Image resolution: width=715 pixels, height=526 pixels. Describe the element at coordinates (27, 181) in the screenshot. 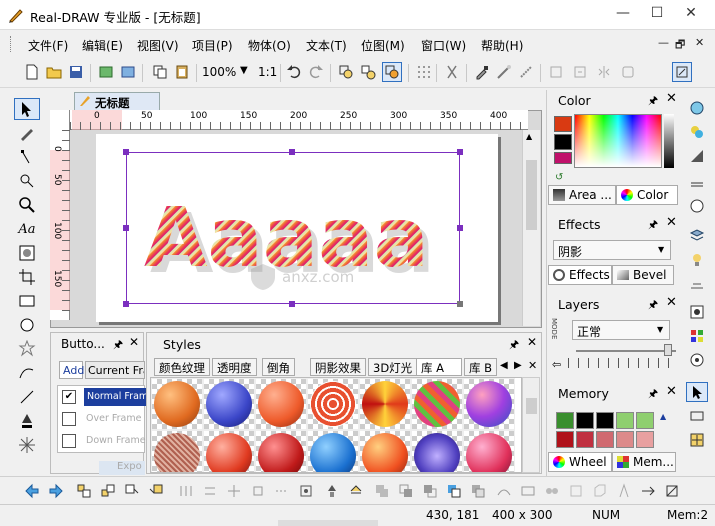

I see `transform-tool-icon` at that location.